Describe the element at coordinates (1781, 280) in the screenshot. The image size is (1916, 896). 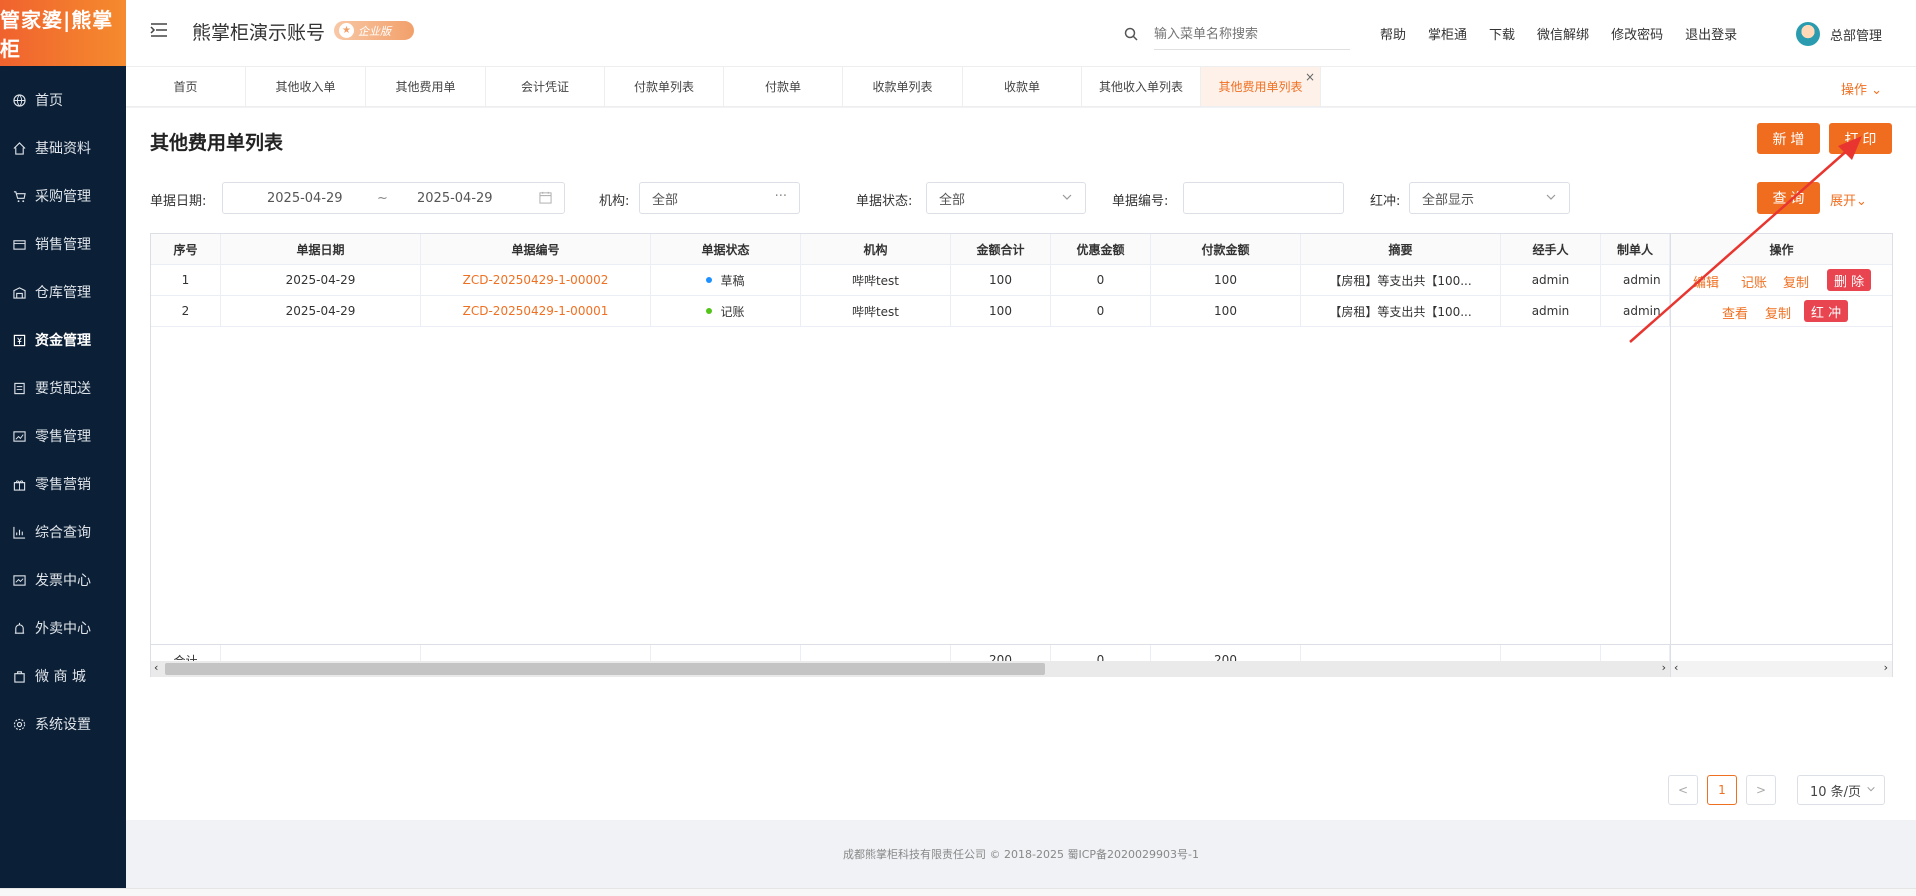
I see `ops-row: 编辑 记账 复制 删 除` at that location.